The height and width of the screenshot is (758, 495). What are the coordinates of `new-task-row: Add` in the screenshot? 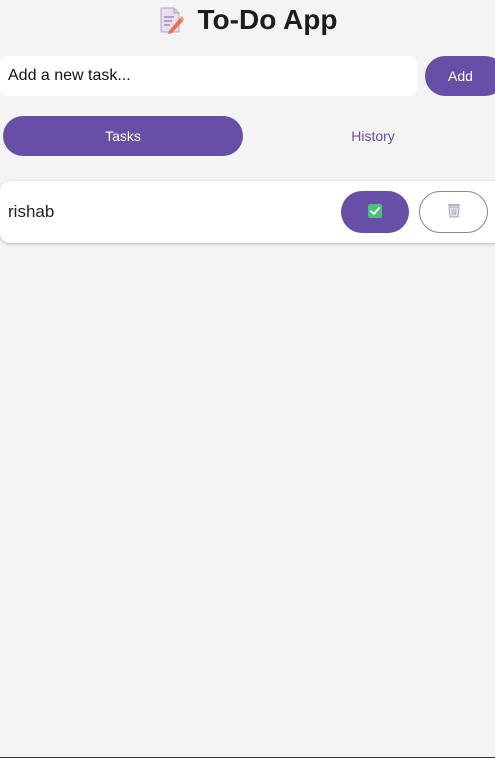 It's located at (247, 76).